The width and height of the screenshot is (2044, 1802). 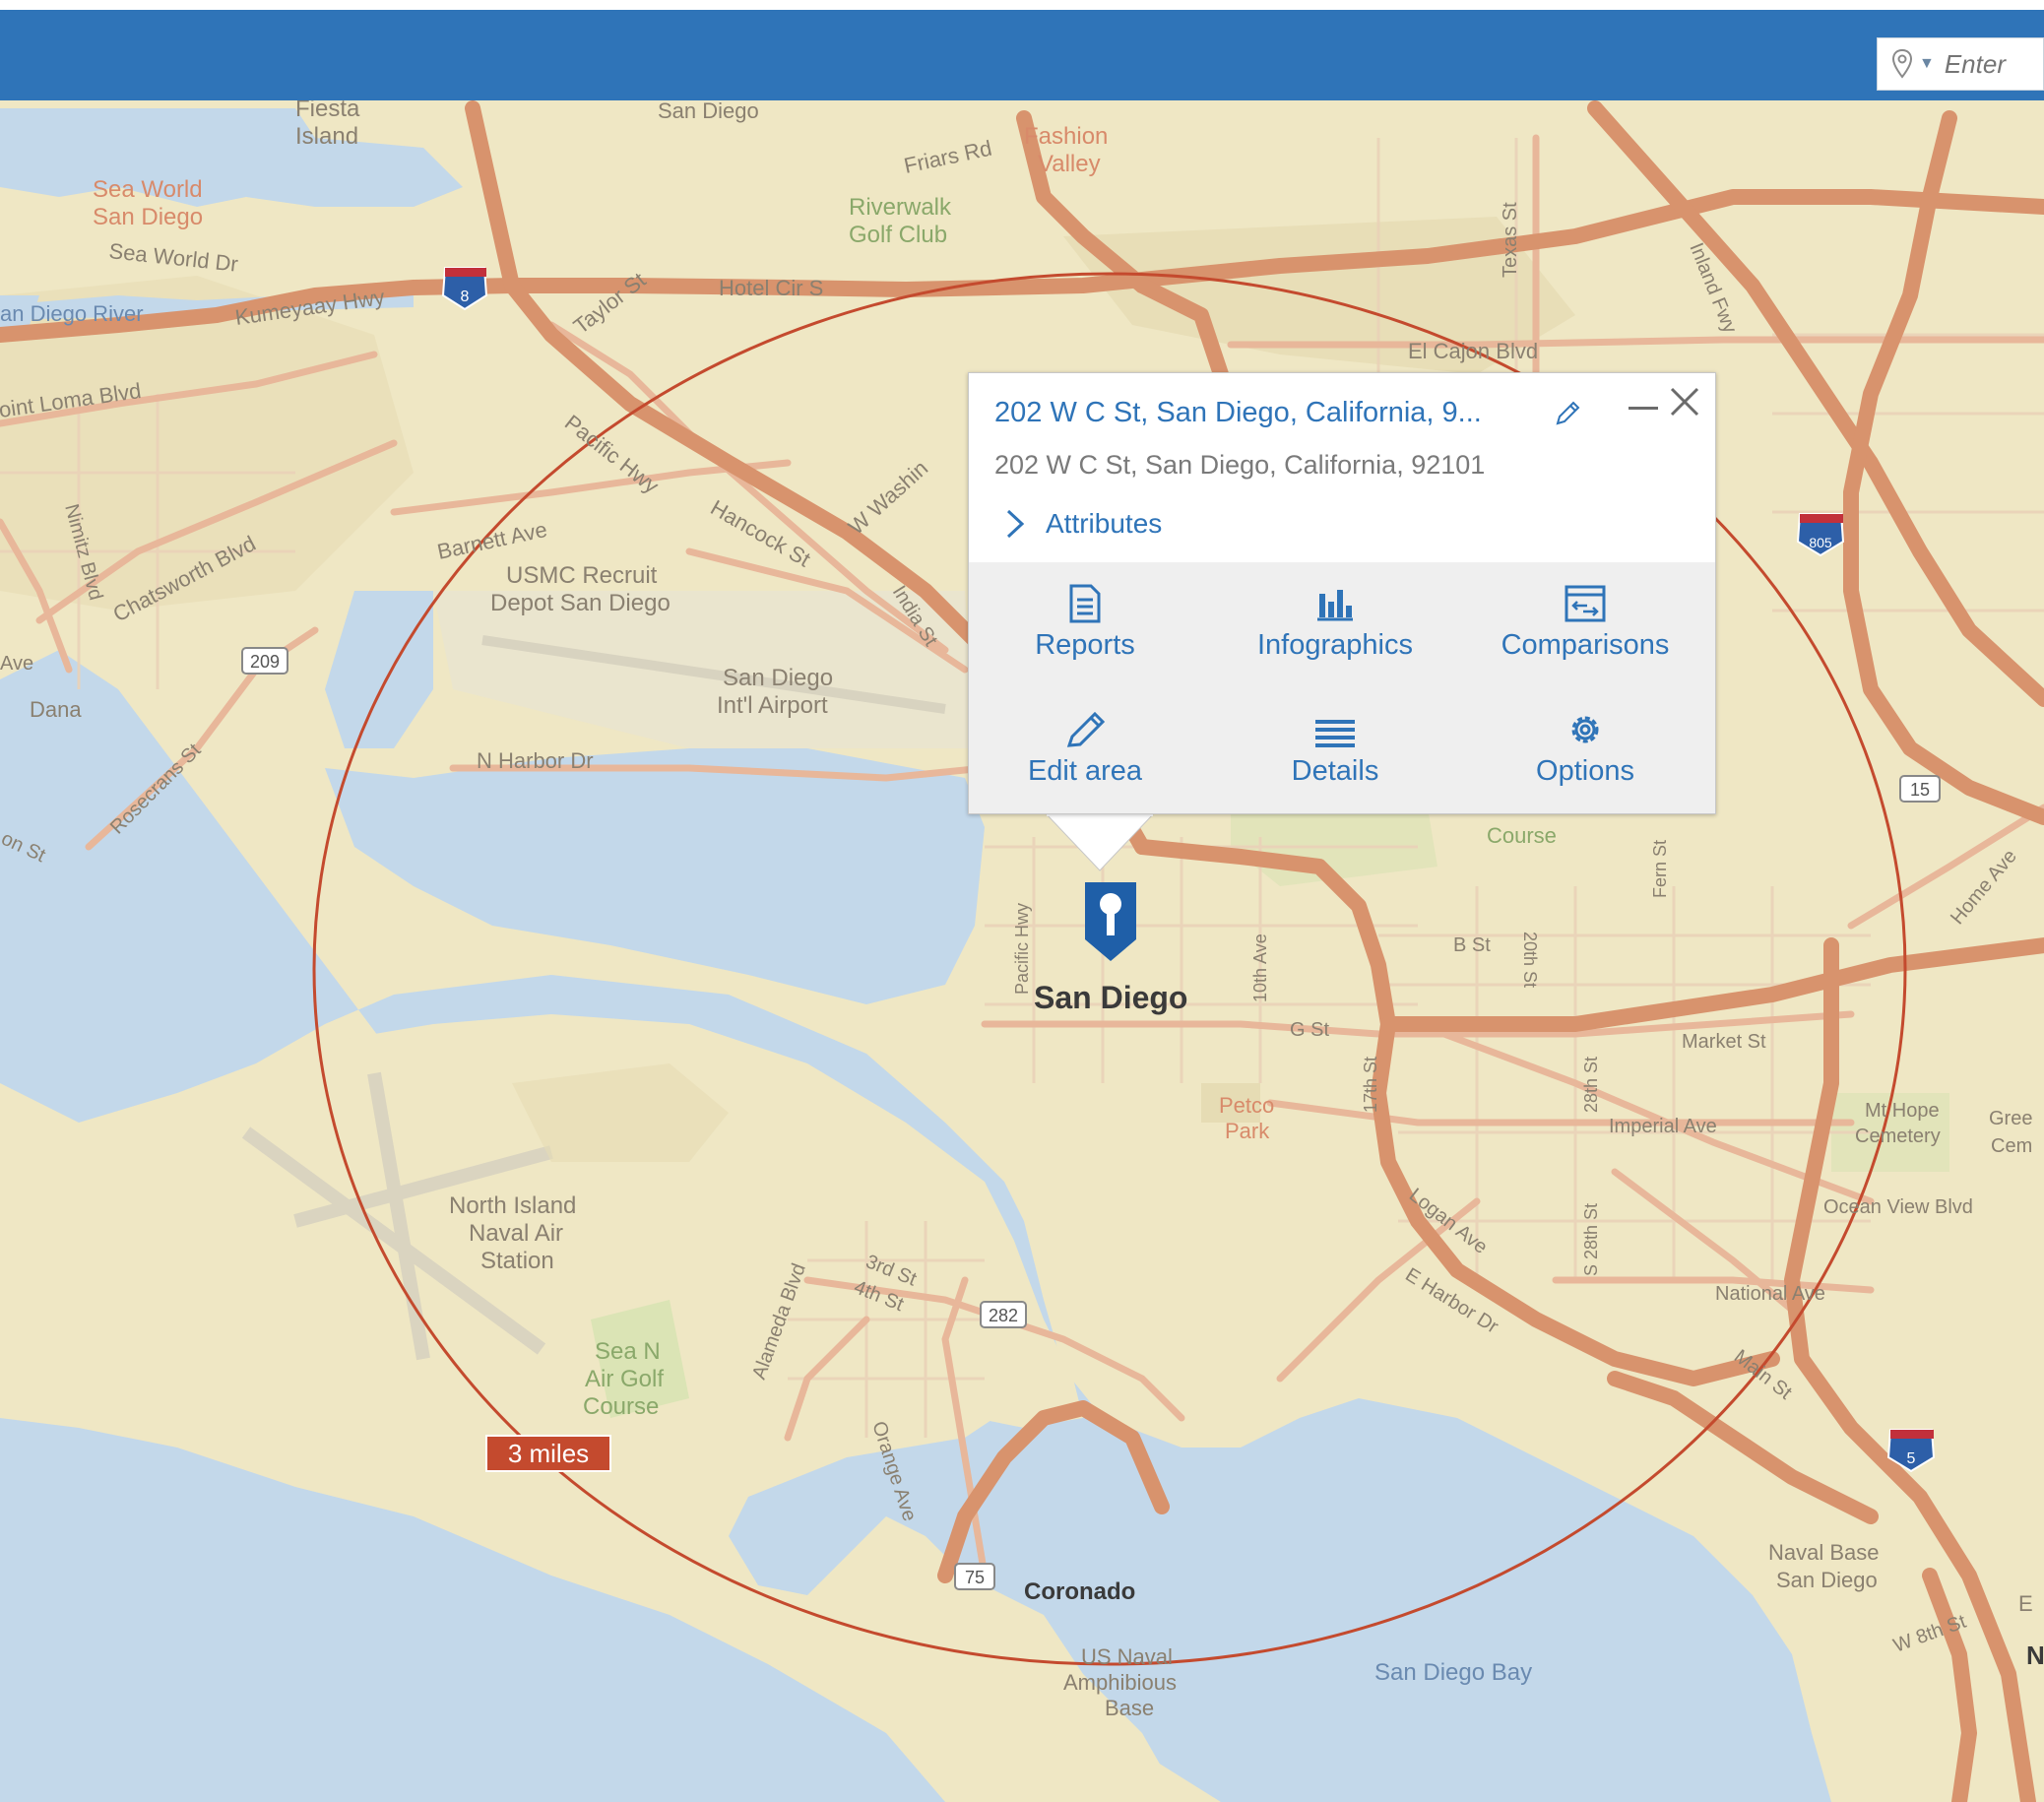 What do you see at coordinates (1530, 960) in the screenshot?
I see `map-label-twentieth: 20th St` at bounding box center [1530, 960].